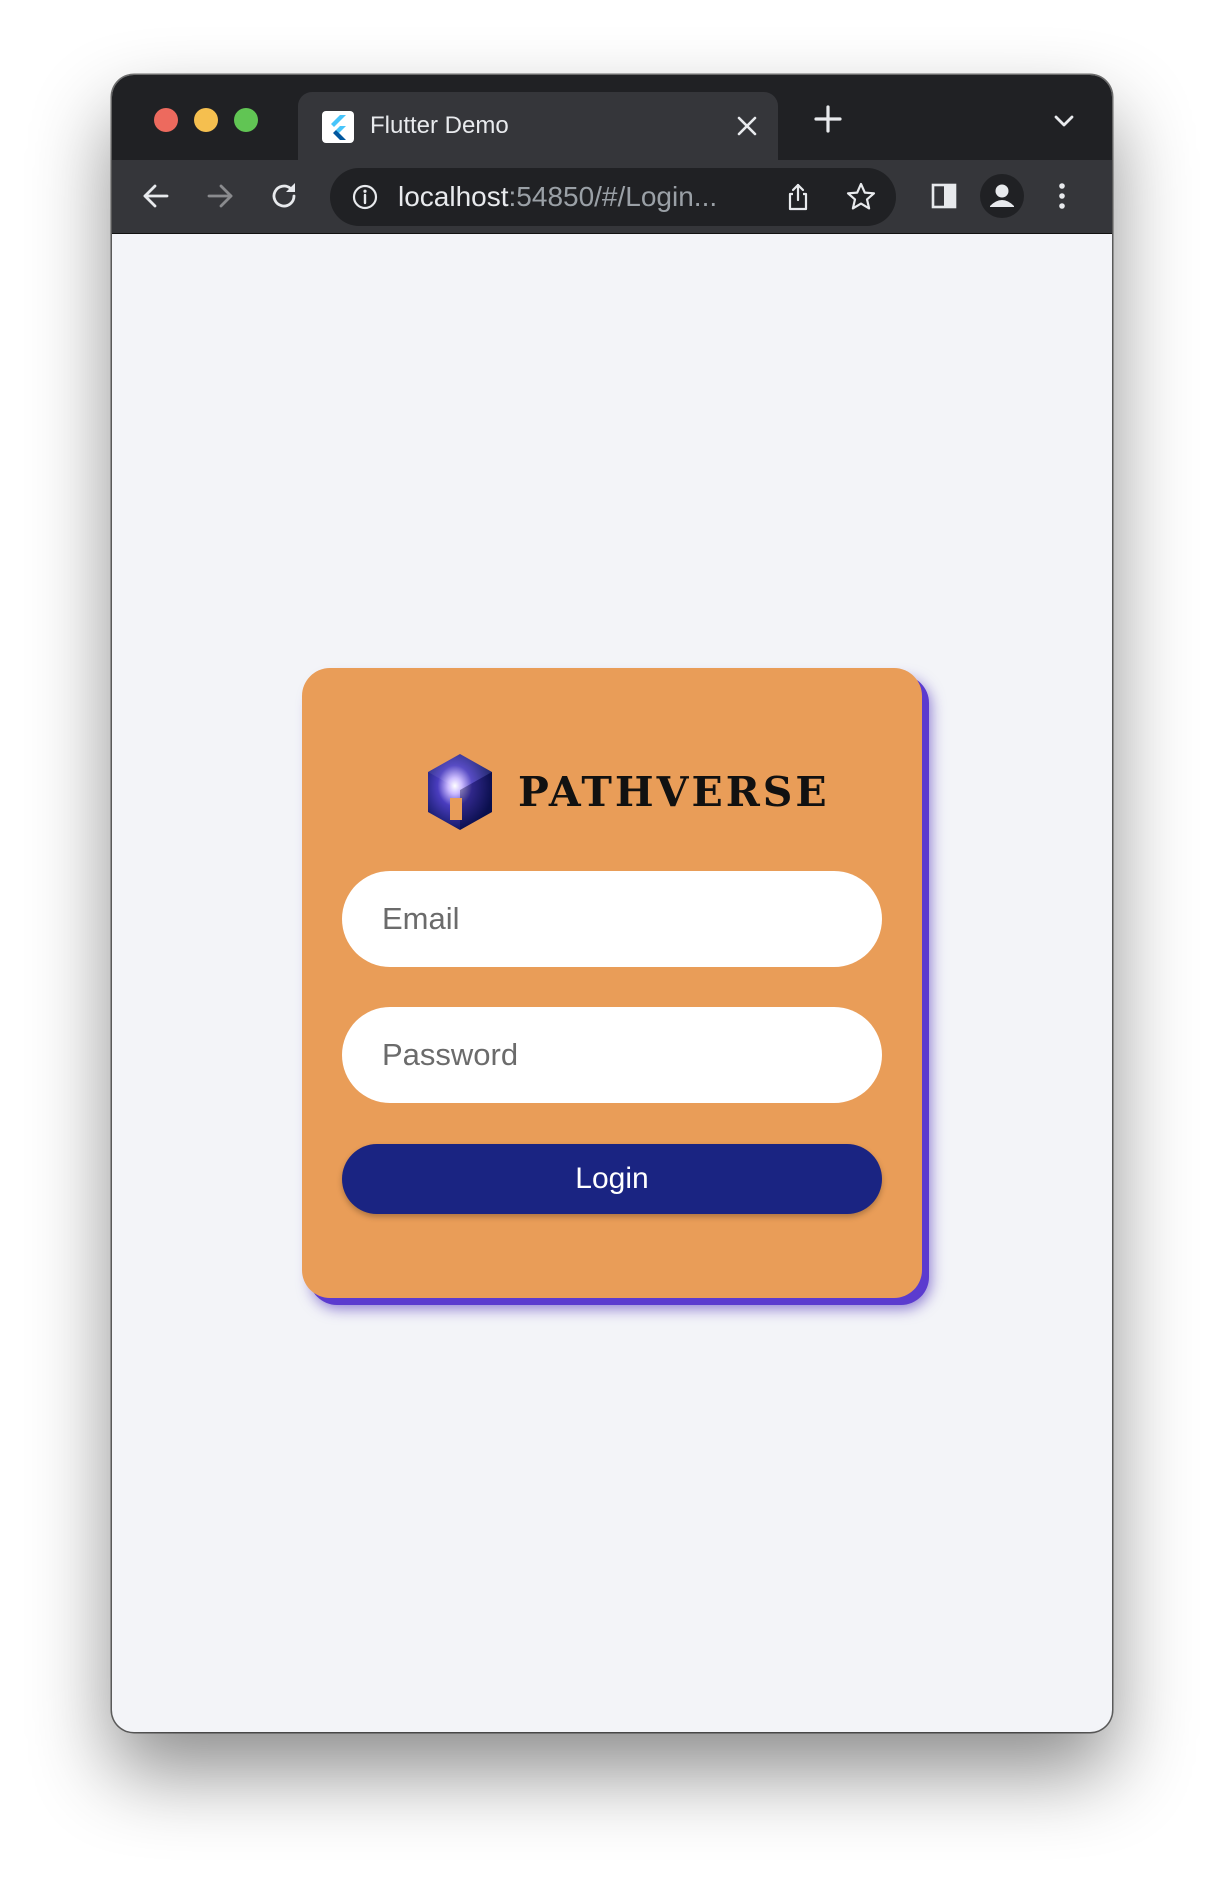 The width and height of the screenshot is (1224, 1880). What do you see at coordinates (798, 197) in the screenshot?
I see `share-icon` at bounding box center [798, 197].